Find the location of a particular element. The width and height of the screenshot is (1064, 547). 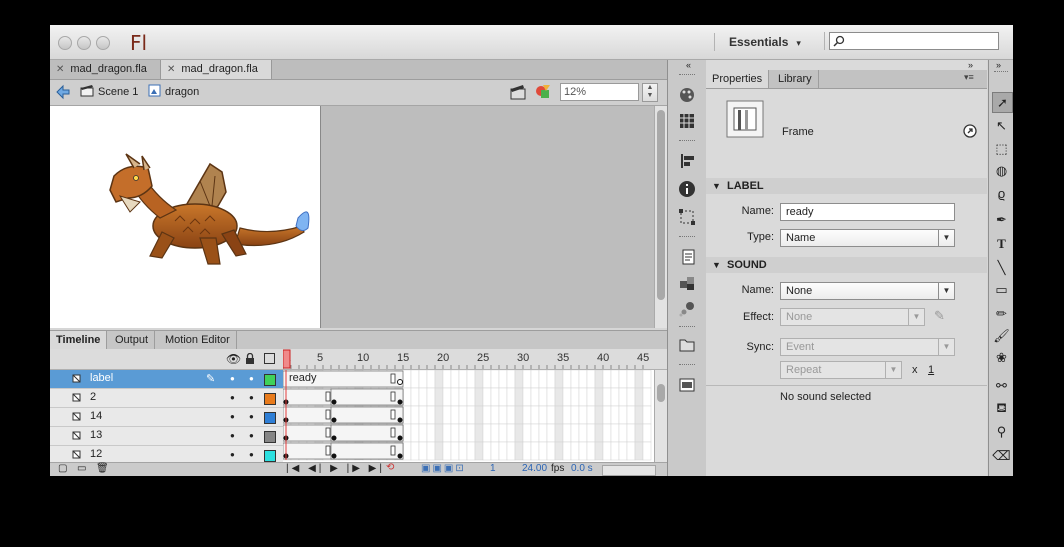

frame-cells is located at coordinates (468, 416).